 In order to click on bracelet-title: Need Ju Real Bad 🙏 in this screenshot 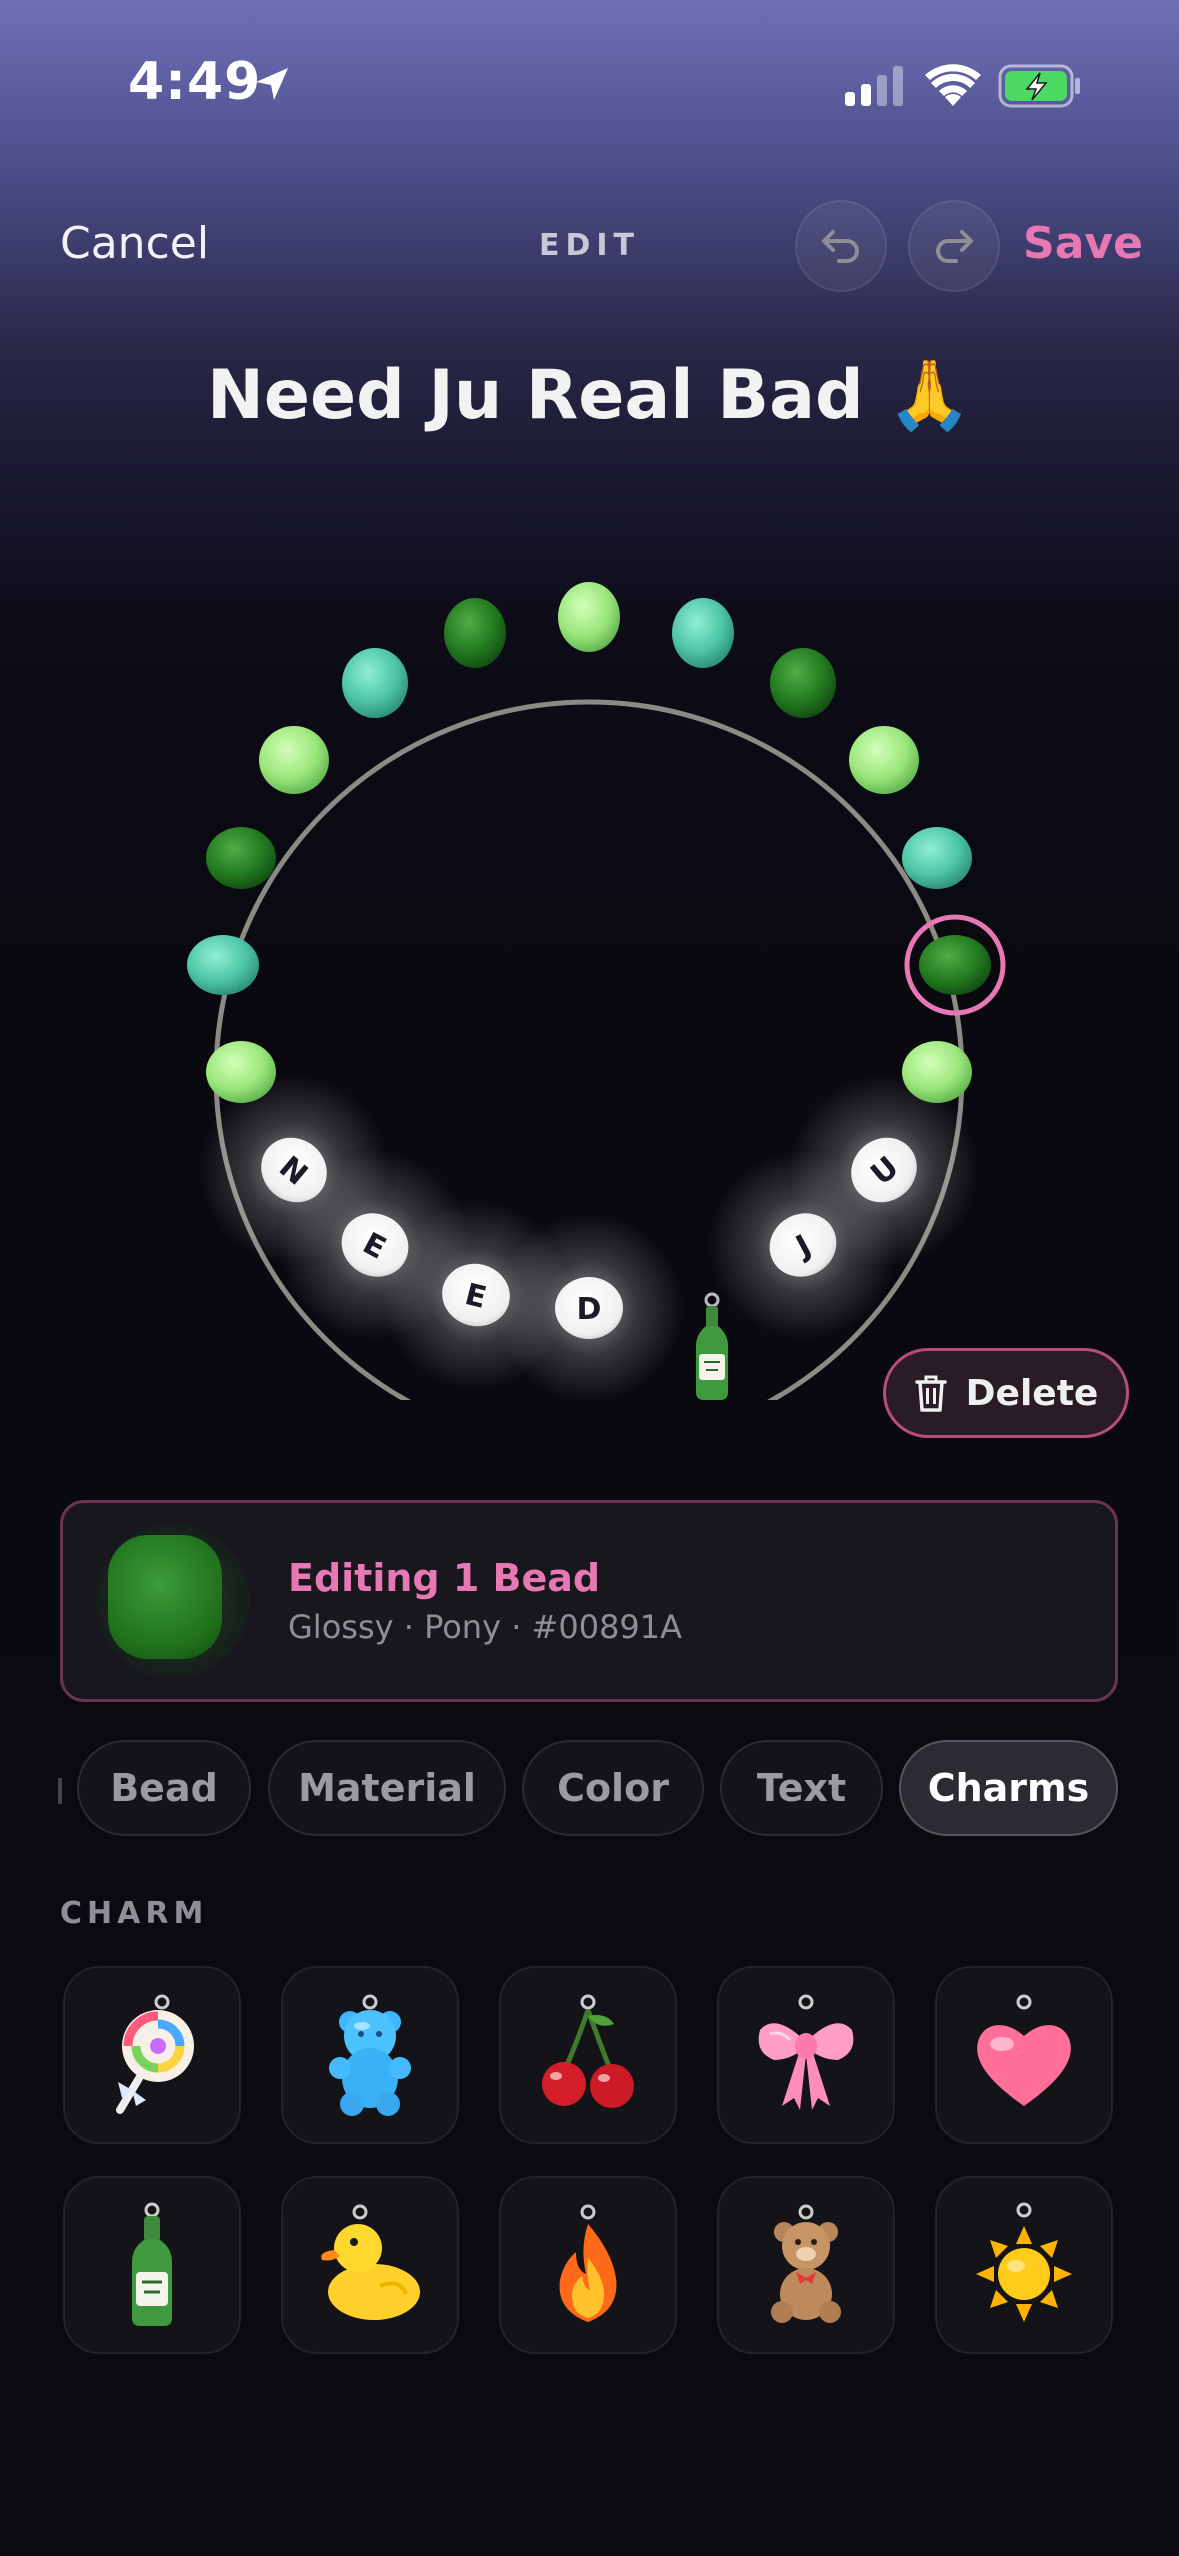, I will do `click(589, 395)`.